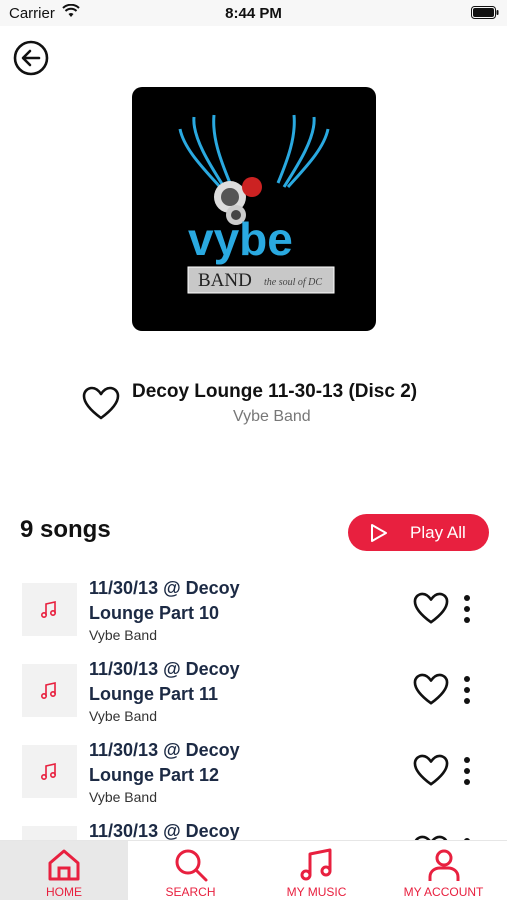 Image resolution: width=507 pixels, height=900 pixels. What do you see at coordinates (316, 892) in the screenshot?
I see `tab-my-music-label: MY MUSIC` at bounding box center [316, 892].